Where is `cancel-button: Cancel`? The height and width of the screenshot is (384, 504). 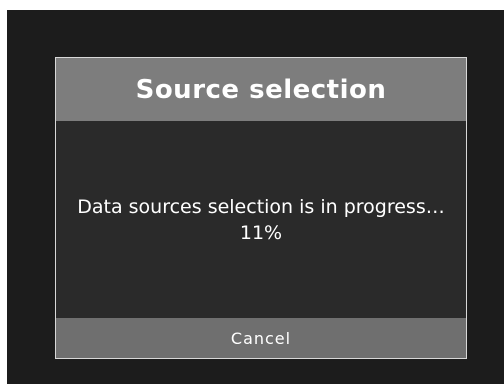
cancel-button: Cancel is located at coordinates (261, 338).